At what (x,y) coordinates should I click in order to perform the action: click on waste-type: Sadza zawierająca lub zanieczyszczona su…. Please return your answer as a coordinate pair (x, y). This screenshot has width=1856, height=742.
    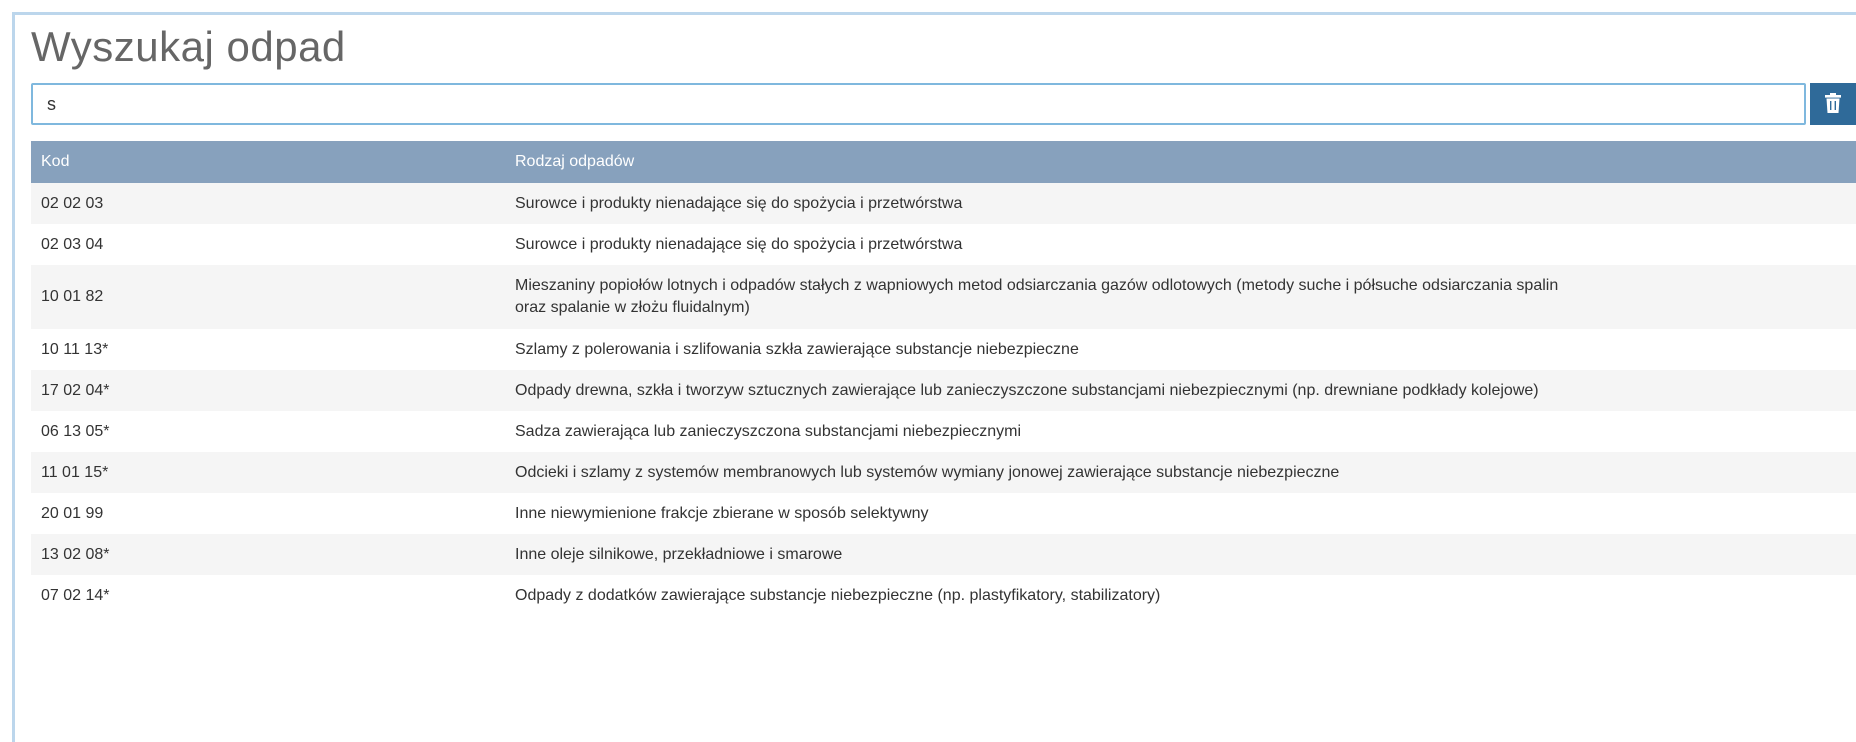
    Looking at the image, I should click on (768, 431).